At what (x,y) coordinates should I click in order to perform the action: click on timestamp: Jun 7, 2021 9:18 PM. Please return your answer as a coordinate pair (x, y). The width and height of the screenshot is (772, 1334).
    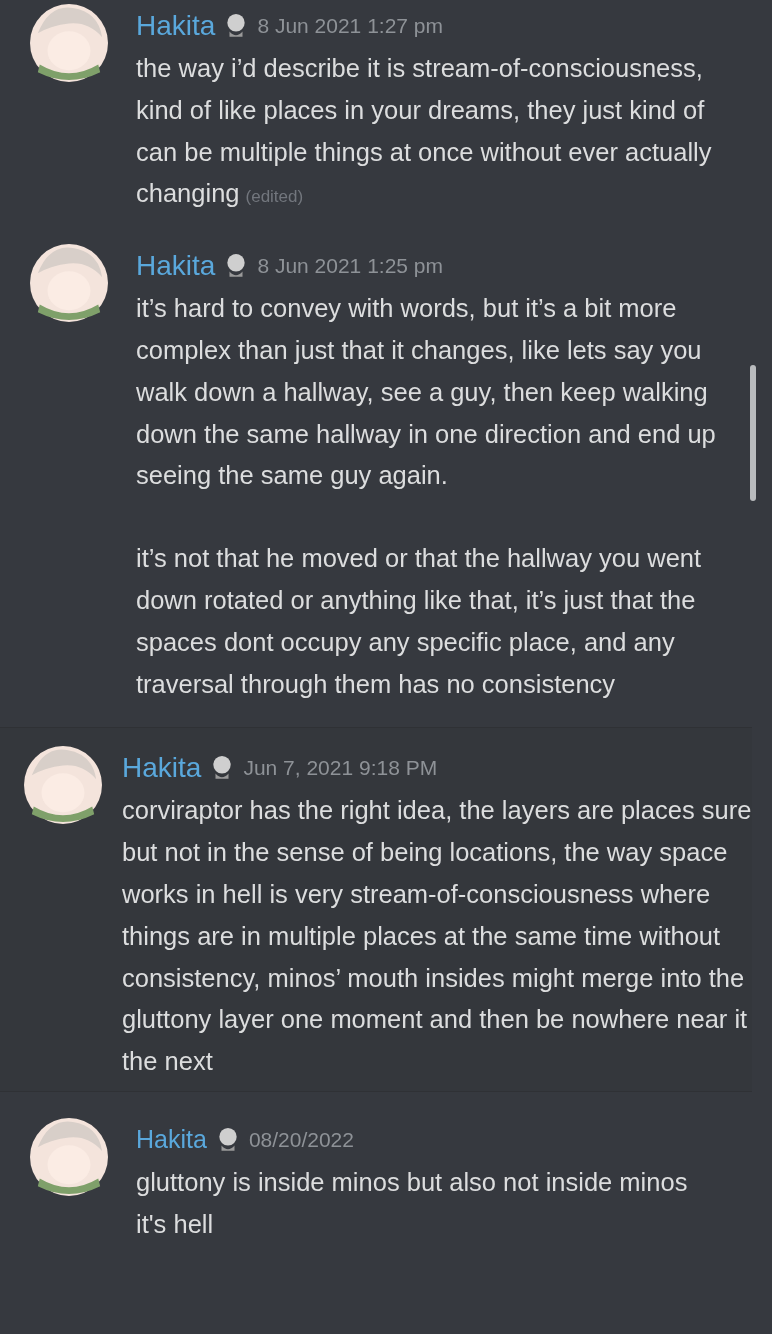
    Looking at the image, I should click on (340, 768).